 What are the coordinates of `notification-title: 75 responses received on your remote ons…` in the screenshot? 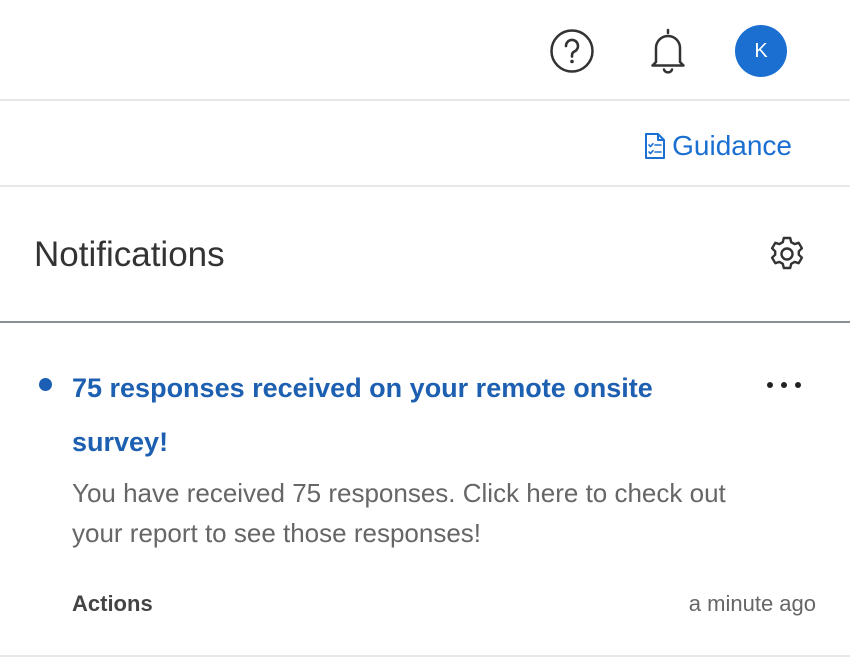 It's located at (402, 415).